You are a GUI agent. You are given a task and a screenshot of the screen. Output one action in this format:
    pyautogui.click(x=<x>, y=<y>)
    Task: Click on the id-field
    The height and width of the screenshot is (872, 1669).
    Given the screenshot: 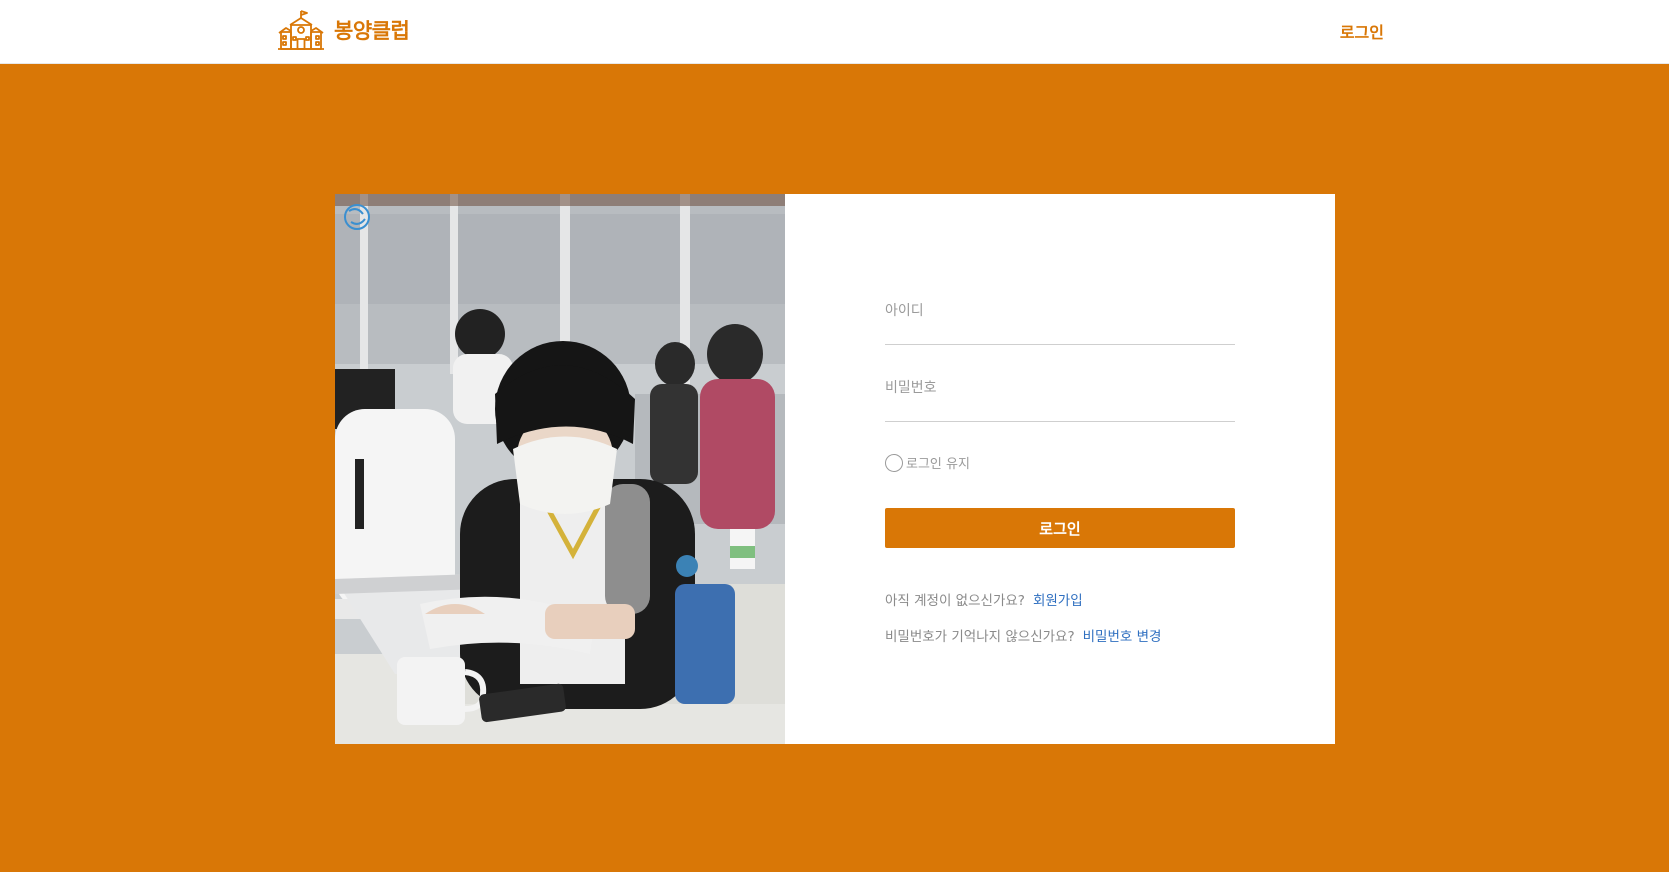 What is the action you would take?
    pyautogui.click(x=1060, y=320)
    